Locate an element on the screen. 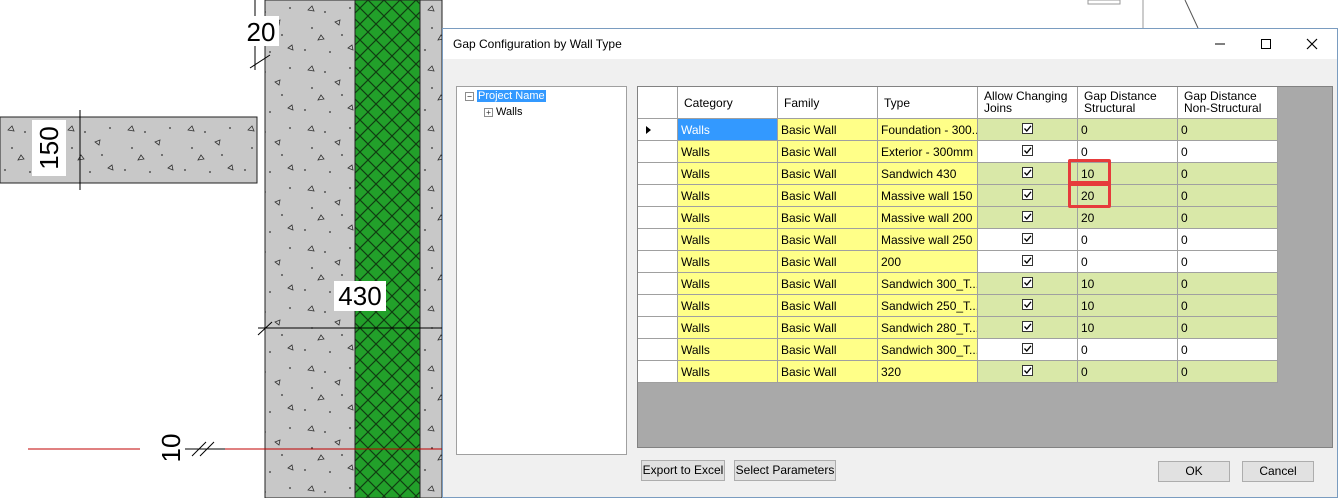 The image size is (1338, 498). project-tree: − Project Name + Walls is located at coordinates (541, 270).